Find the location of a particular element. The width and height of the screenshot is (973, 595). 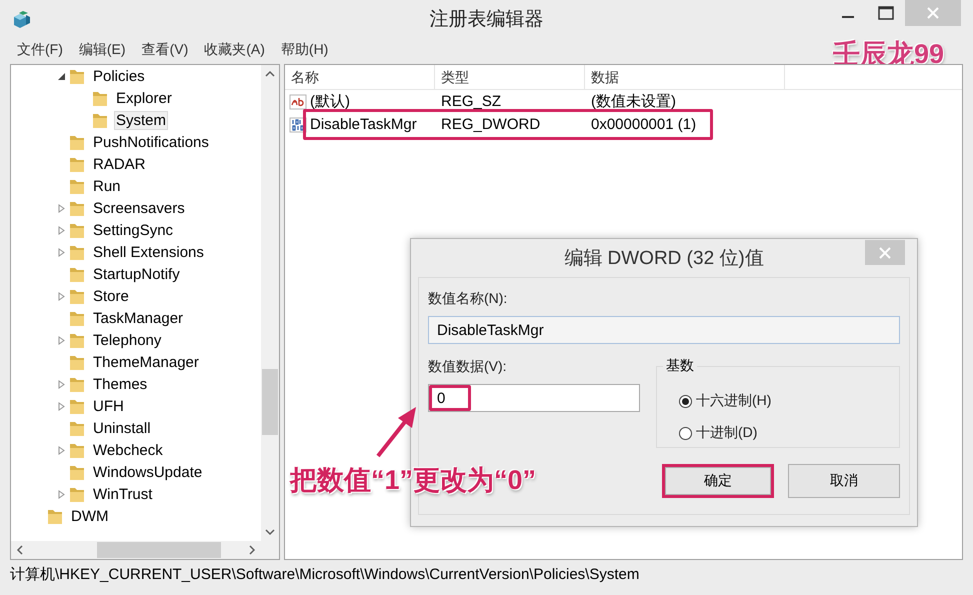

field-label: 数值名称(N): is located at coordinates (468, 299).